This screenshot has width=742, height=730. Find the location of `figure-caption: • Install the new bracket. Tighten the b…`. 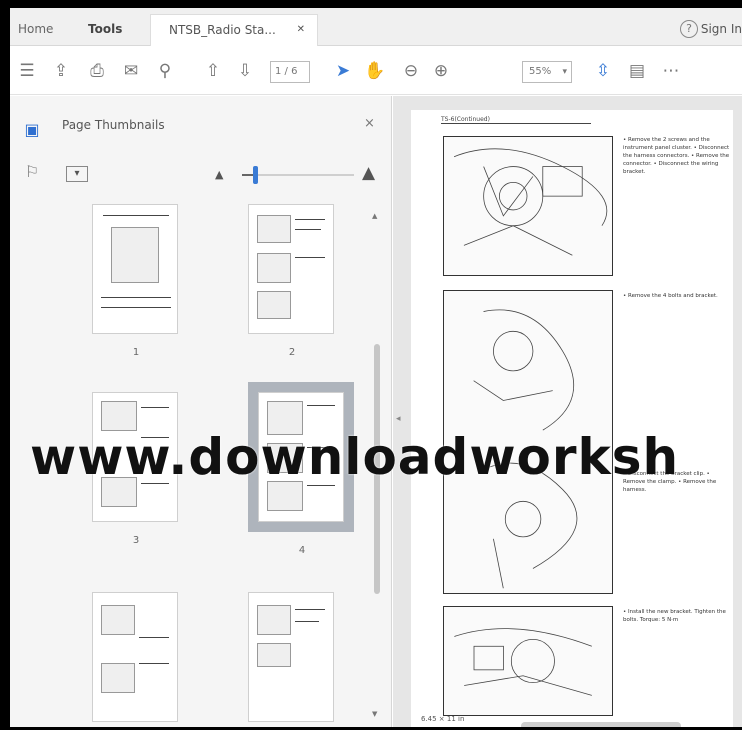

figure-caption: • Install the new bracket. Tighten the b… is located at coordinates (674, 616).